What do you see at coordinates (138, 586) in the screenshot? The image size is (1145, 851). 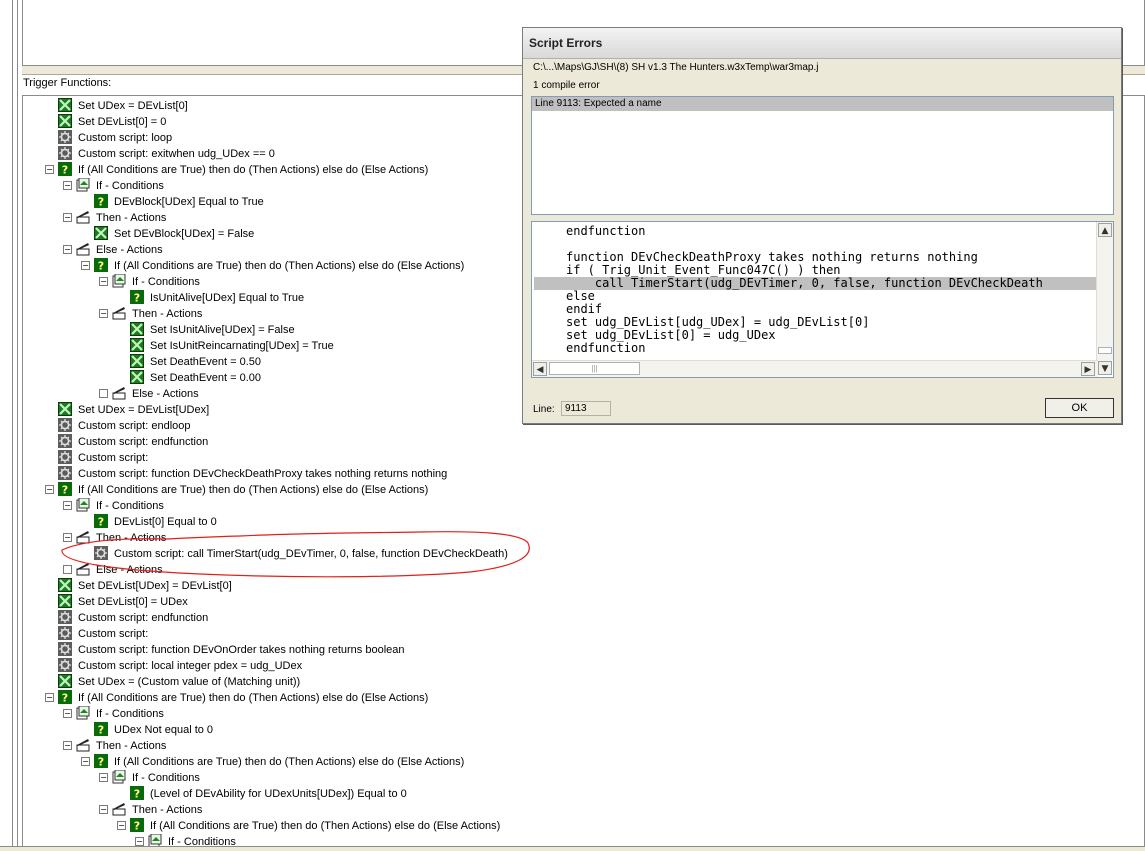 I see `tree-row: Set DEvList[UDex] = DEvList[0]` at bounding box center [138, 586].